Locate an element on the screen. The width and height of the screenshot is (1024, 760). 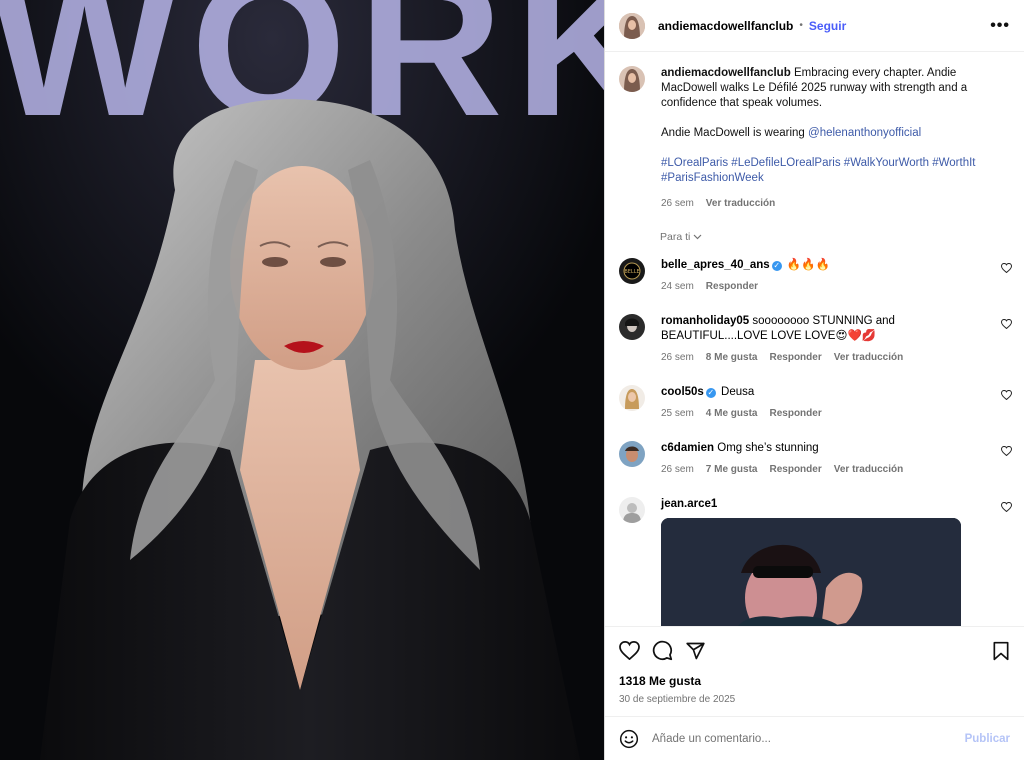
chevron-down-icon is located at coordinates (697, 237).